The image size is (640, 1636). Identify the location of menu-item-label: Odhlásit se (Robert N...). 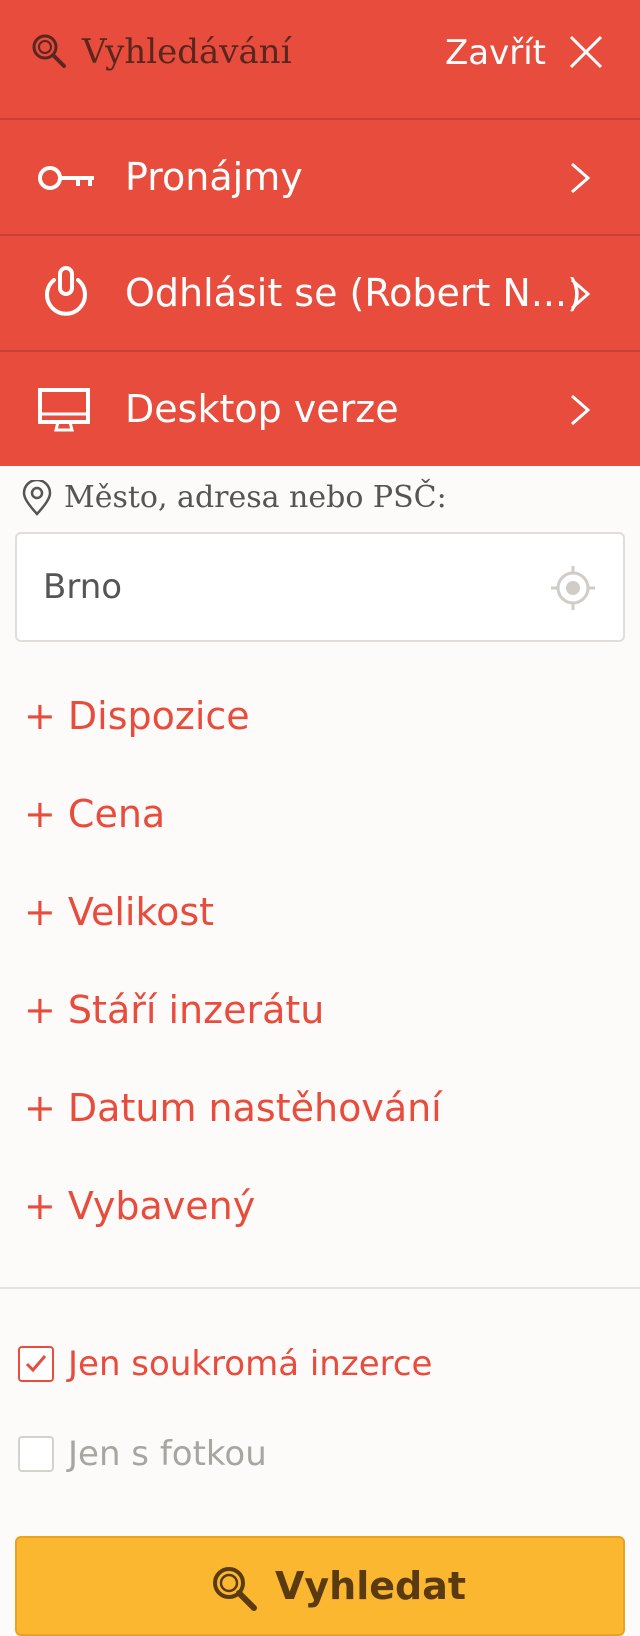
(353, 293).